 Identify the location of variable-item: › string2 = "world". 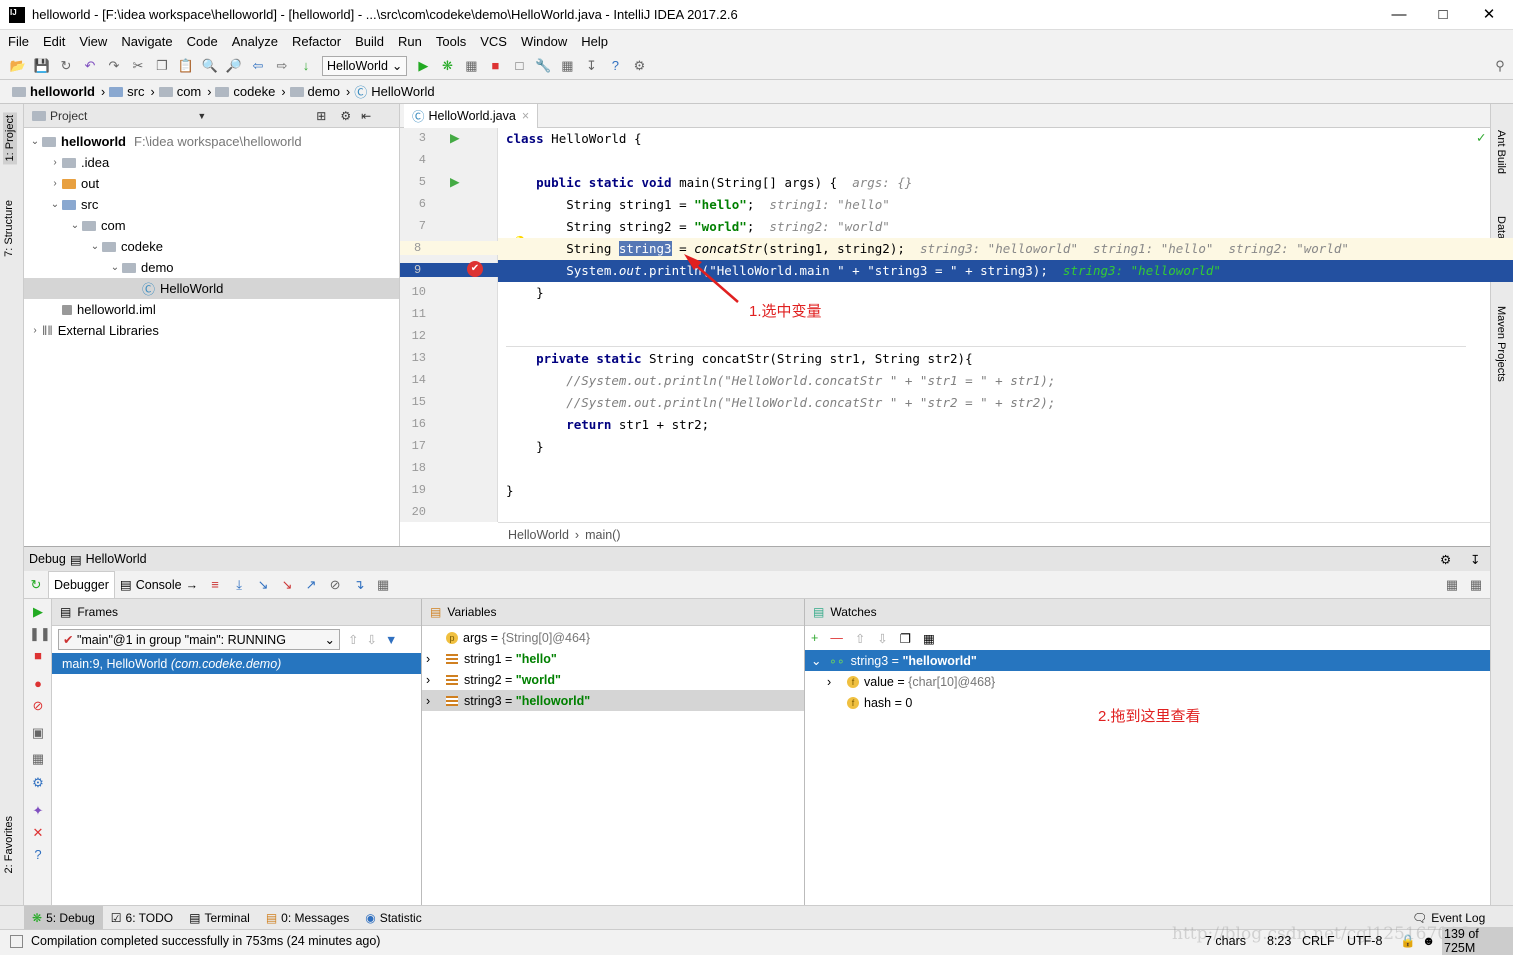
(613, 679).